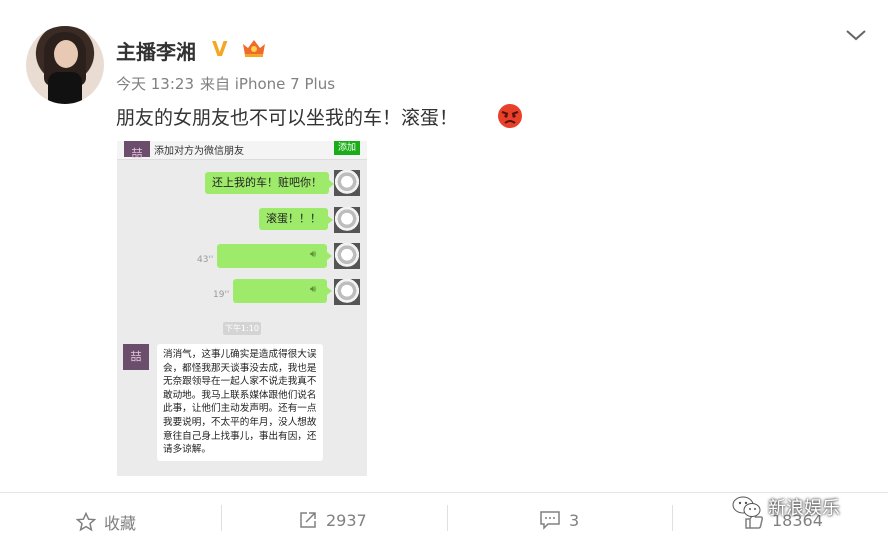 Image resolution: width=888 pixels, height=546 pixels. What do you see at coordinates (308, 520) in the screenshot?
I see `share-icon` at bounding box center [308, 520].